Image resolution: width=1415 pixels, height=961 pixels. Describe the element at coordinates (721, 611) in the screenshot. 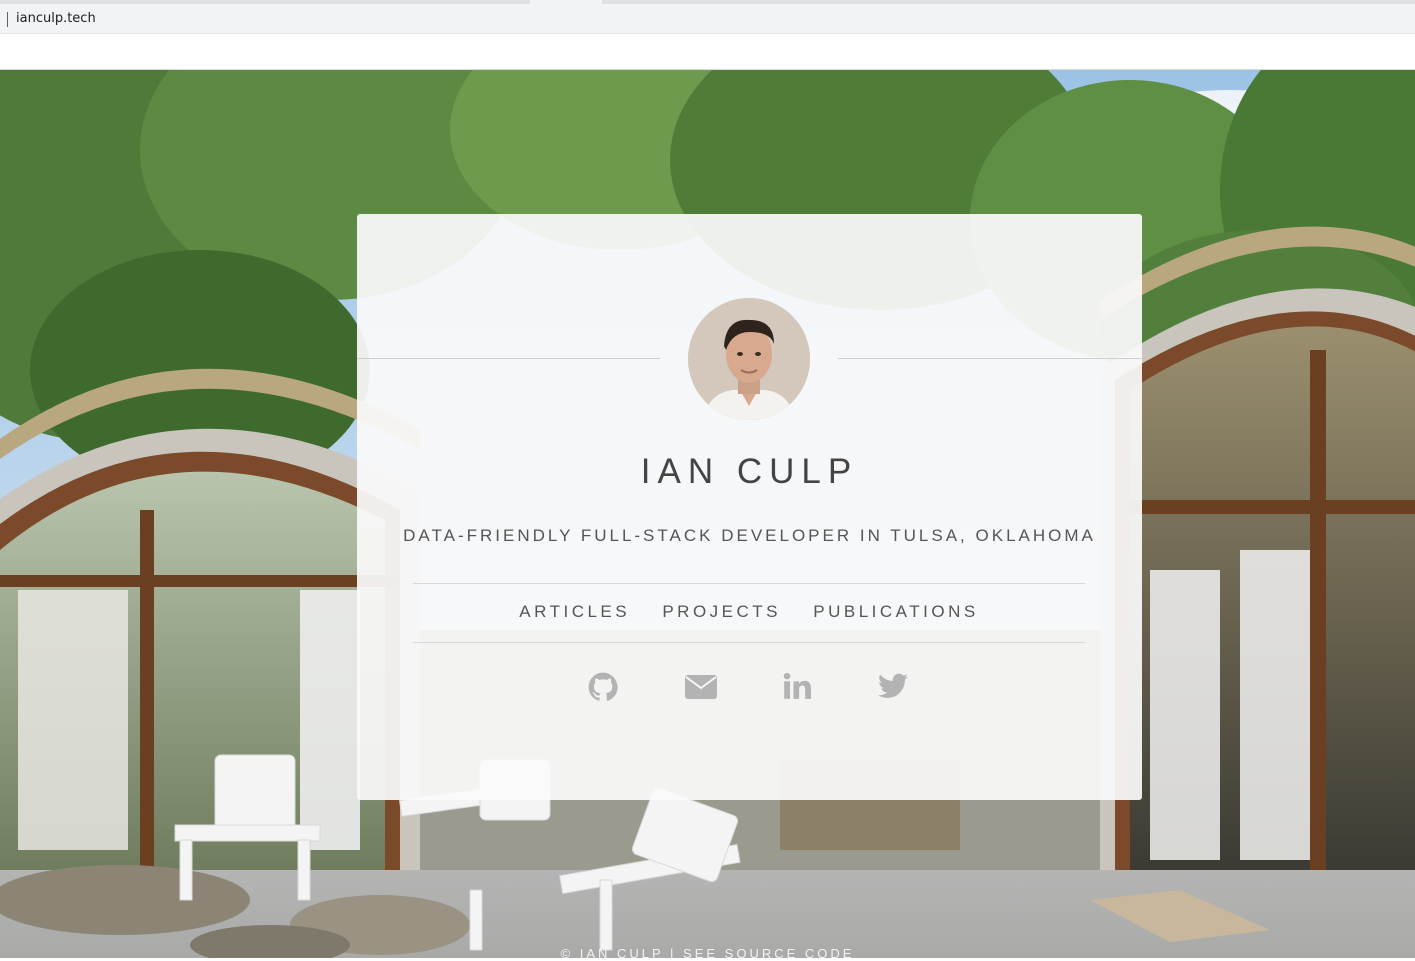

I see `nav-projects-link: PROJECTS` at that location.